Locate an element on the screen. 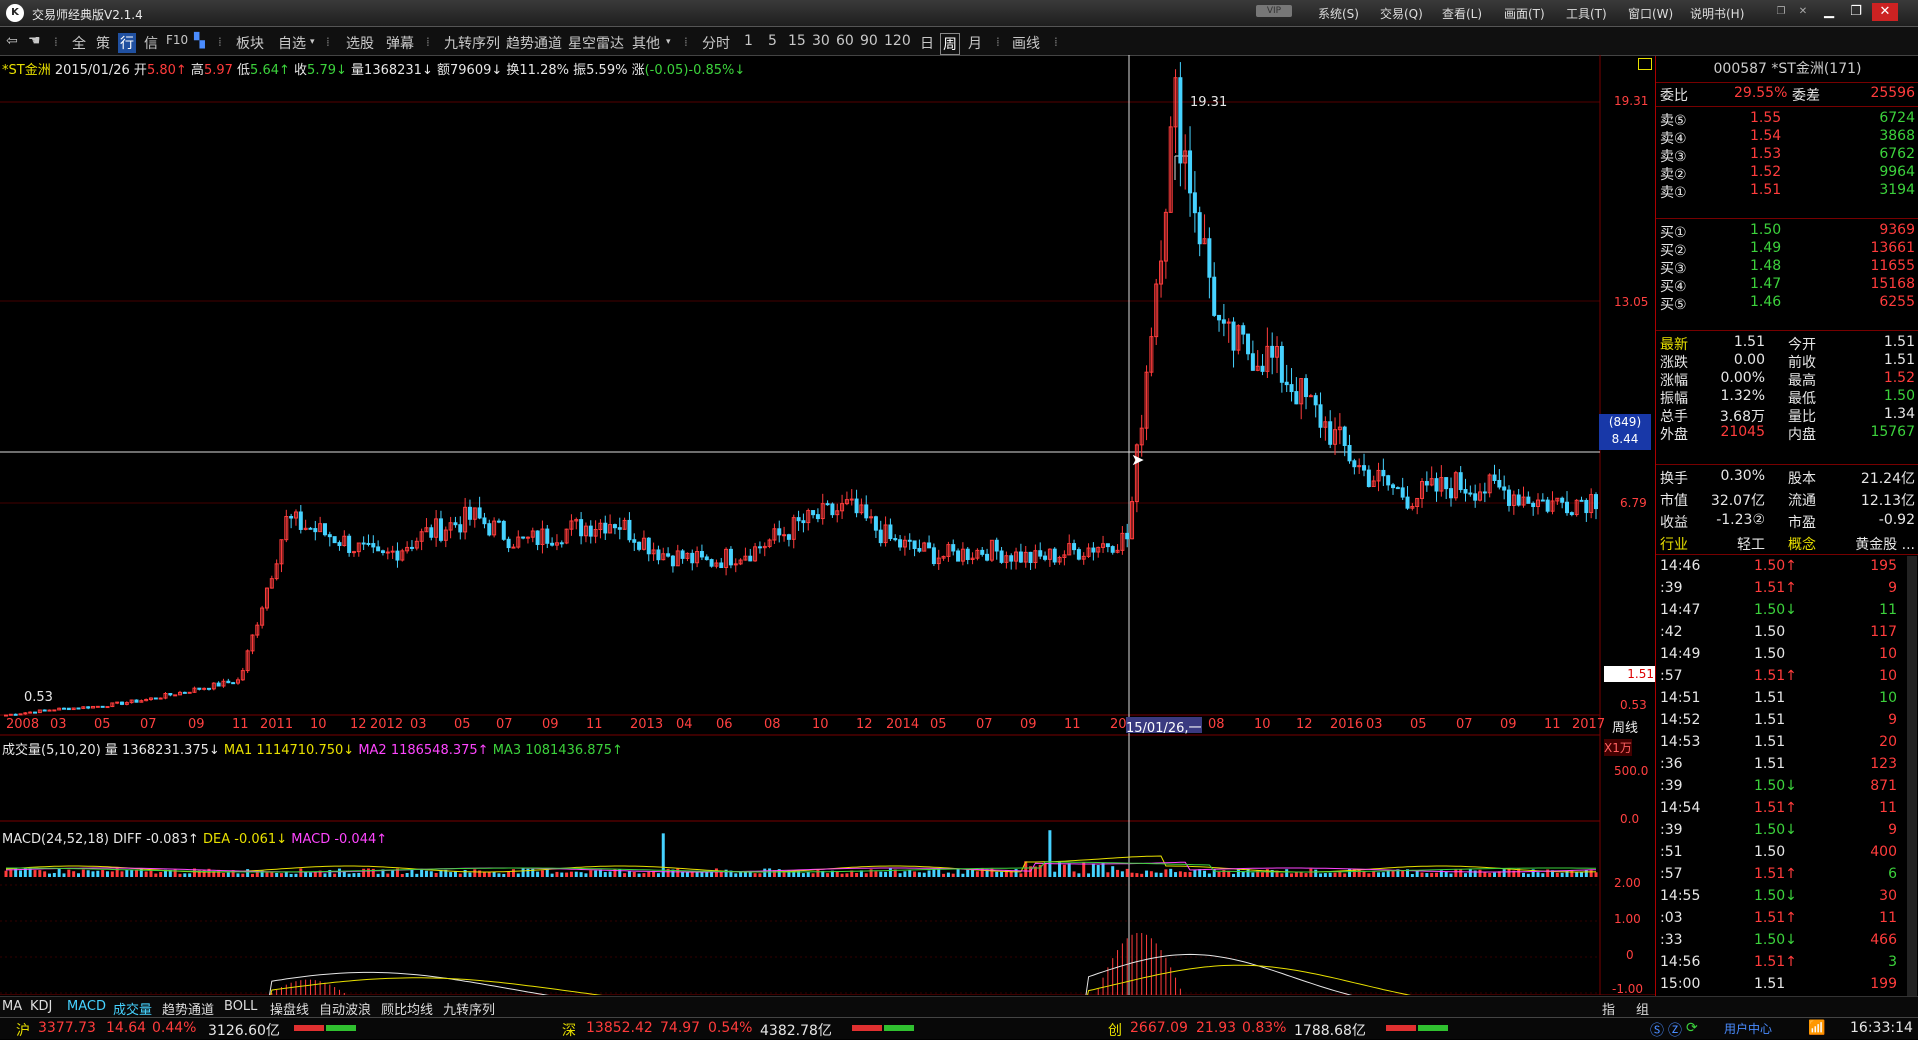 The height and width of the screenshot is (1040, 1918). indicator-tab: 顾比均线 is located at coordinates (407, 1008).